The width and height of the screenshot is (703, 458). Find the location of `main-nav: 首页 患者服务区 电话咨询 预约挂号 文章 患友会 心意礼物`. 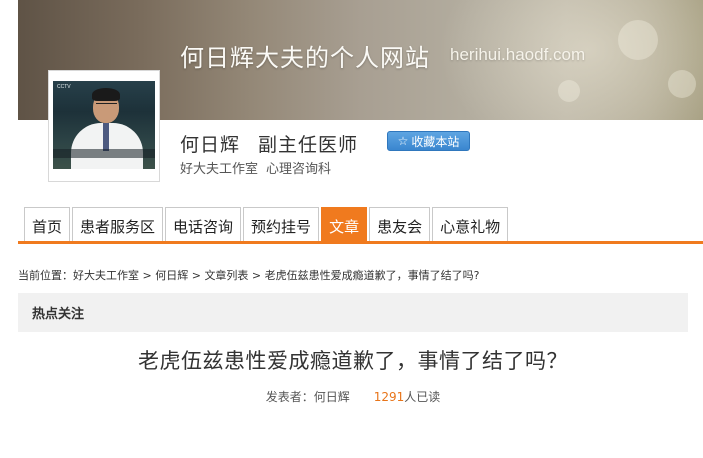

main-nav: 首页 患者服务区 电话咨询 预约挂号 文章 患友会 心意礼物 is located at coordinates (266, 225).